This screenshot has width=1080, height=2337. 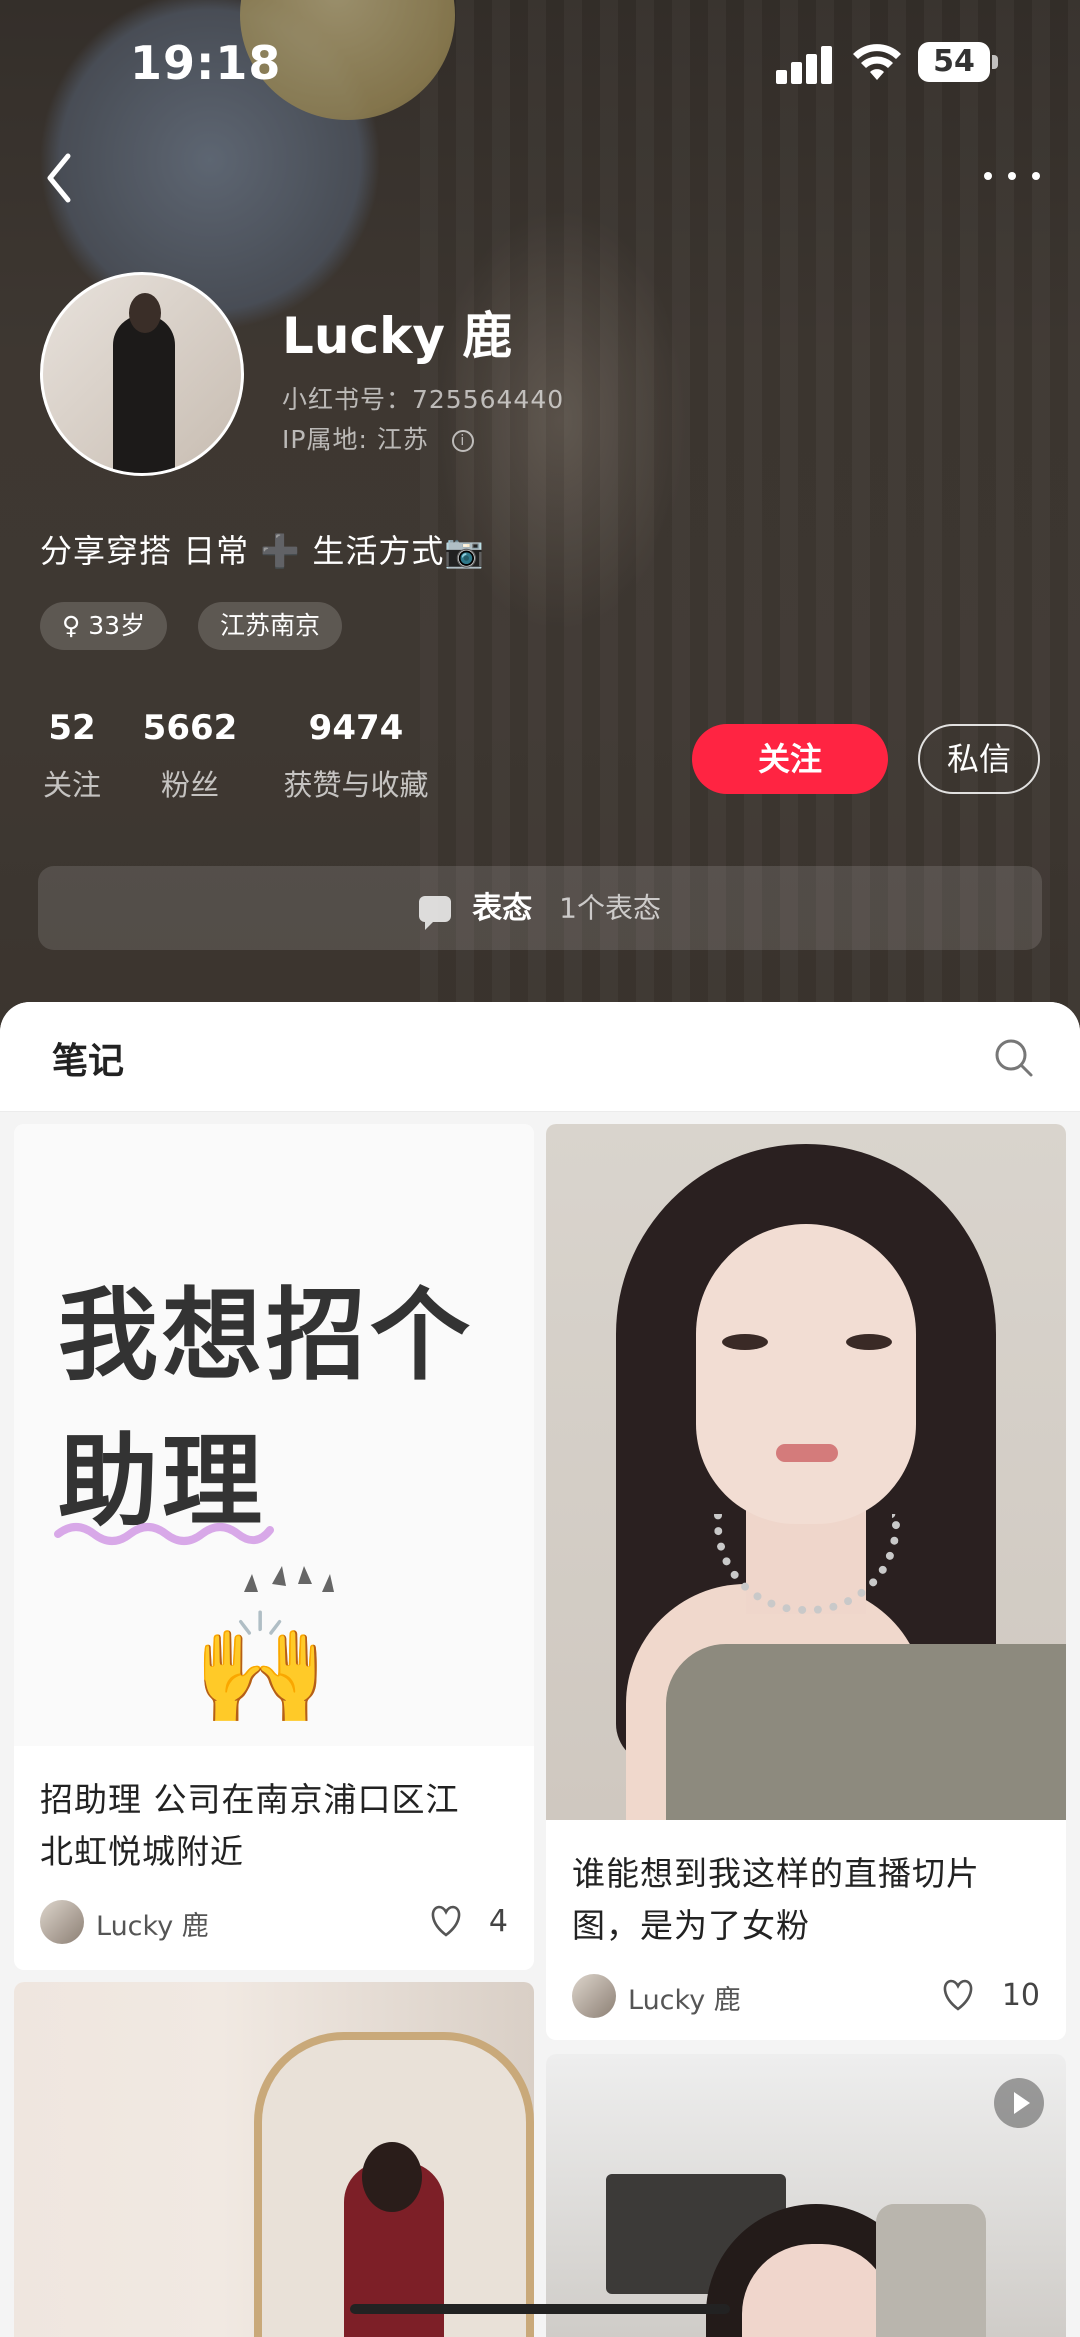 I want to click on note-title-line1: 招助理 公司在南京浦口区江, so click(x=250, y=1799).